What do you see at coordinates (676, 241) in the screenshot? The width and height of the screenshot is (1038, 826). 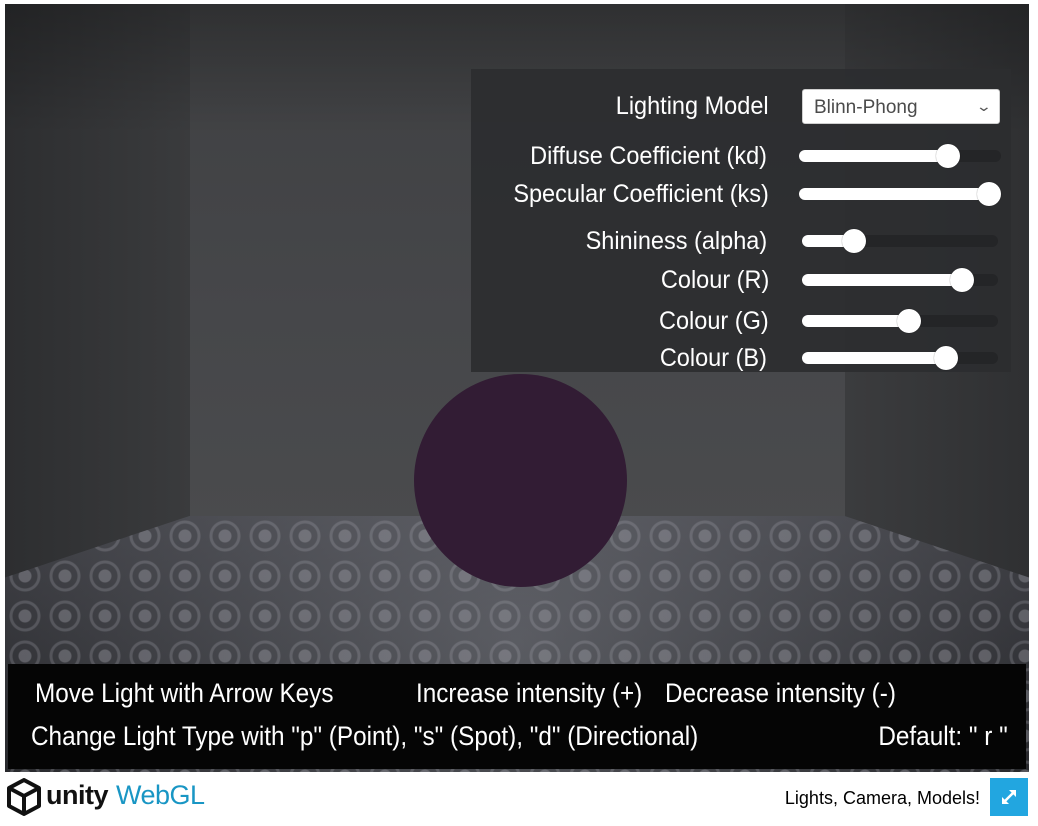 I see `shininess-label: Shininess (alpha)` at bounding box center [676, 241].